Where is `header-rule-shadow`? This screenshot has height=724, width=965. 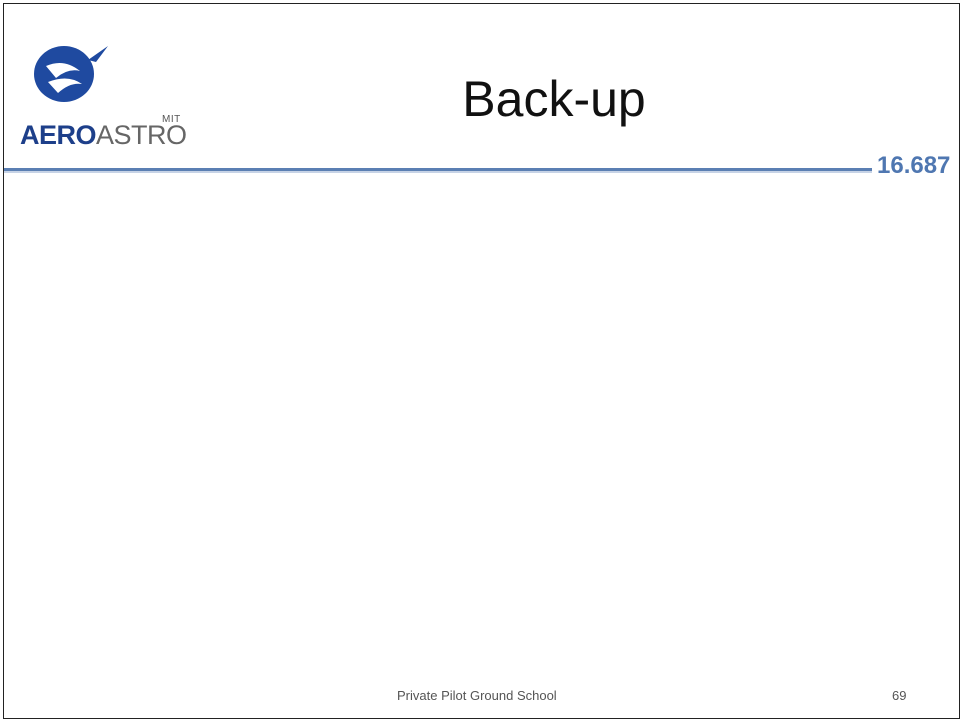
header-rule-shadow is located at coordinates (438, 172).